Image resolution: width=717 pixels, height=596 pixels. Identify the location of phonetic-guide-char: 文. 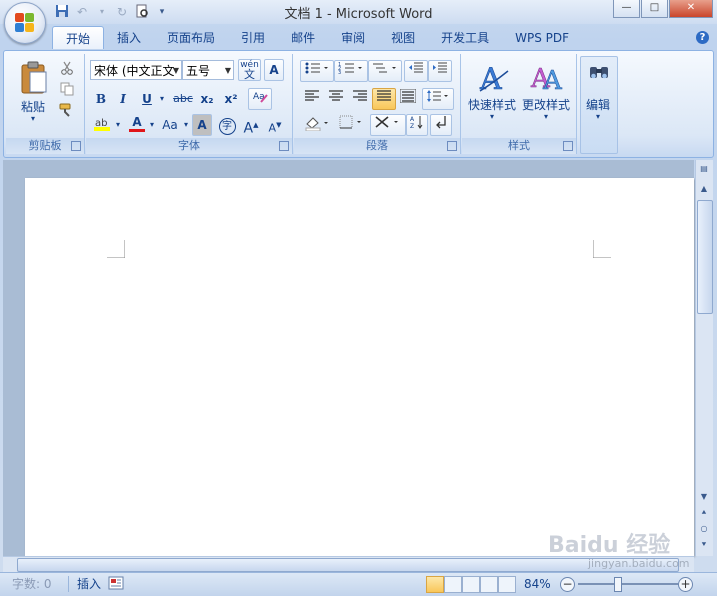
(249, 74).